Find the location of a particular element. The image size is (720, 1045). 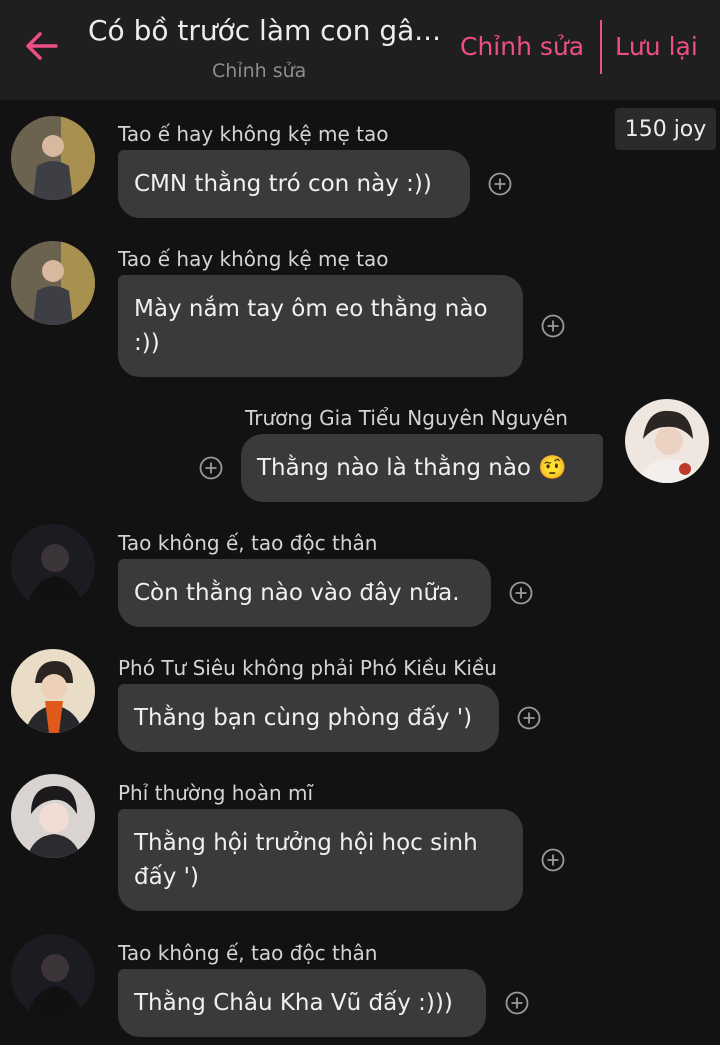

message-bubble: Thằng hội trưởng hội học sinh đấy ') is located at coordinates (320, 860).